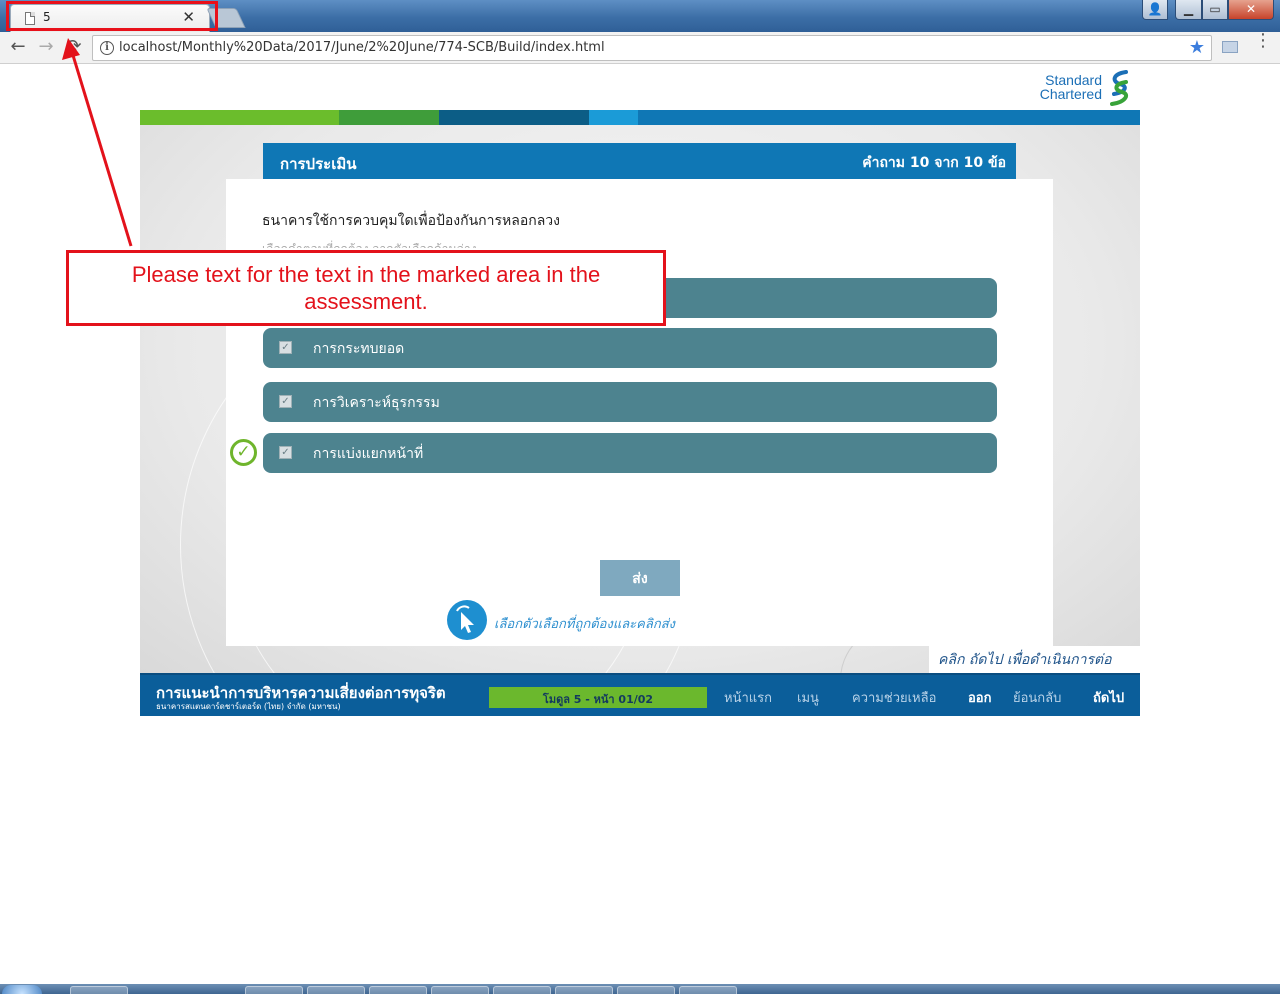  Describe the element at coordinates (18, 47) in the screenshot. I see `back-arrow-icon: ←` at that location.